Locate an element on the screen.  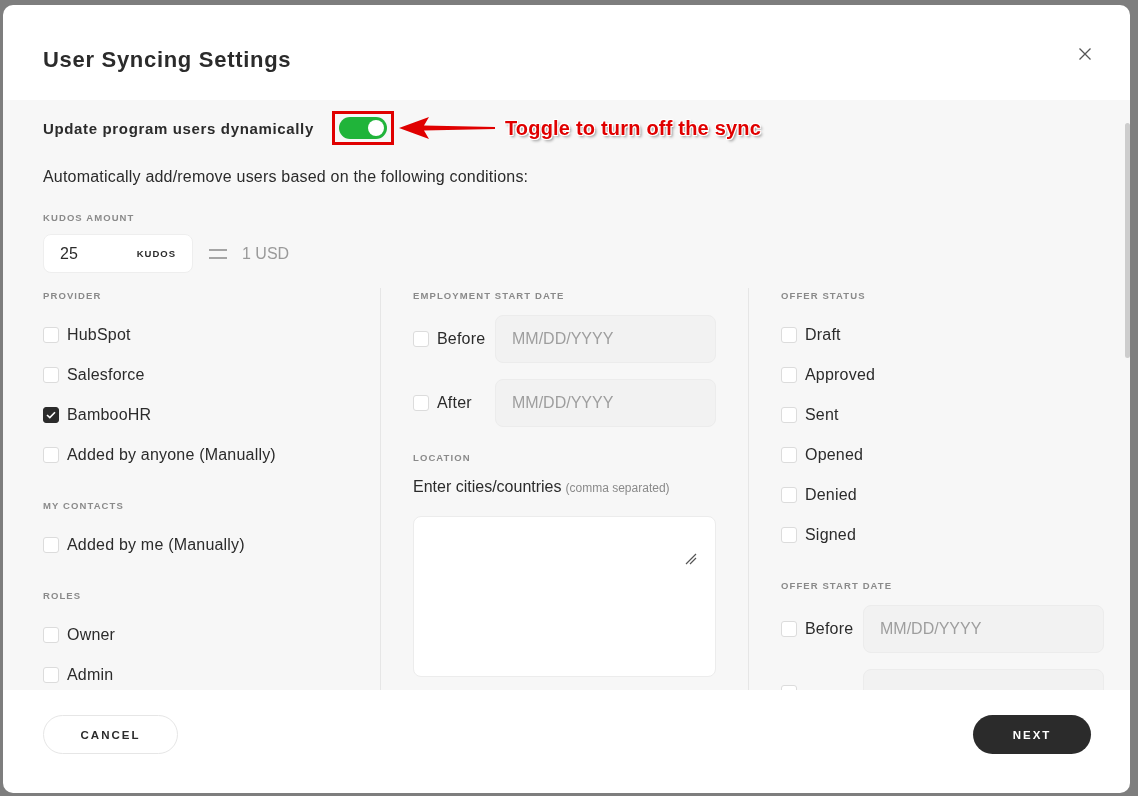
section-label: KUDOS AMOUNT is located at coordinates (89, 218).